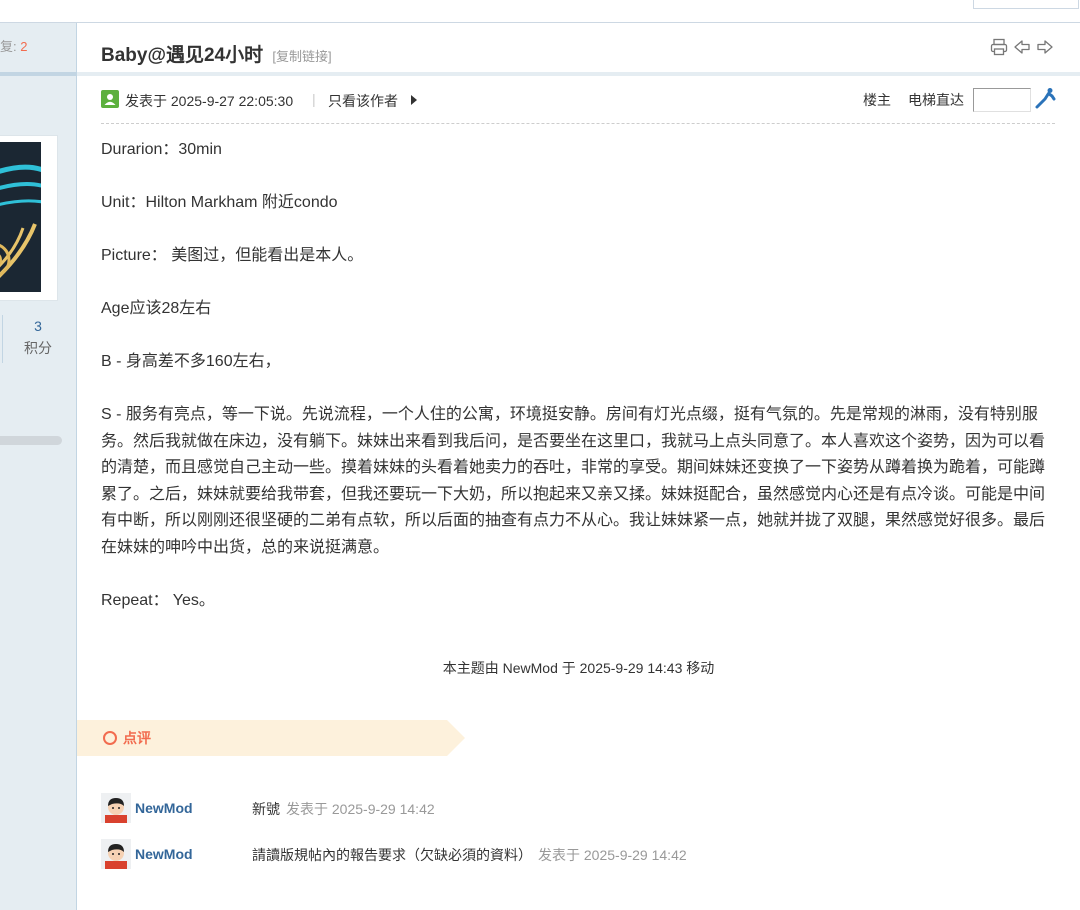 The height and width of the screenshot is (910, 1080). What do you see at coordinates (219, 202) in the screenshot?
I see `post-line-unit: Unit：Hilton Markham 附近condo` at bounding box center [219, 202].